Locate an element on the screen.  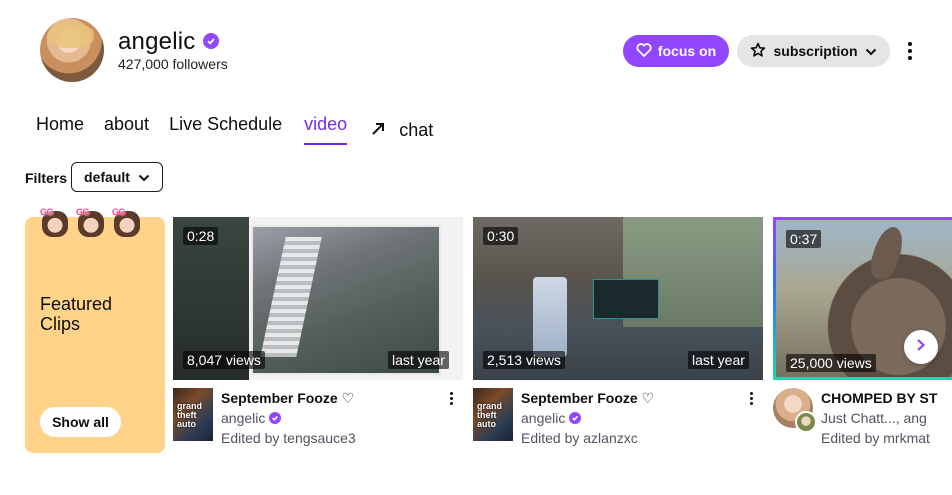
carousel-next-button is located at coordinates (921, 347).